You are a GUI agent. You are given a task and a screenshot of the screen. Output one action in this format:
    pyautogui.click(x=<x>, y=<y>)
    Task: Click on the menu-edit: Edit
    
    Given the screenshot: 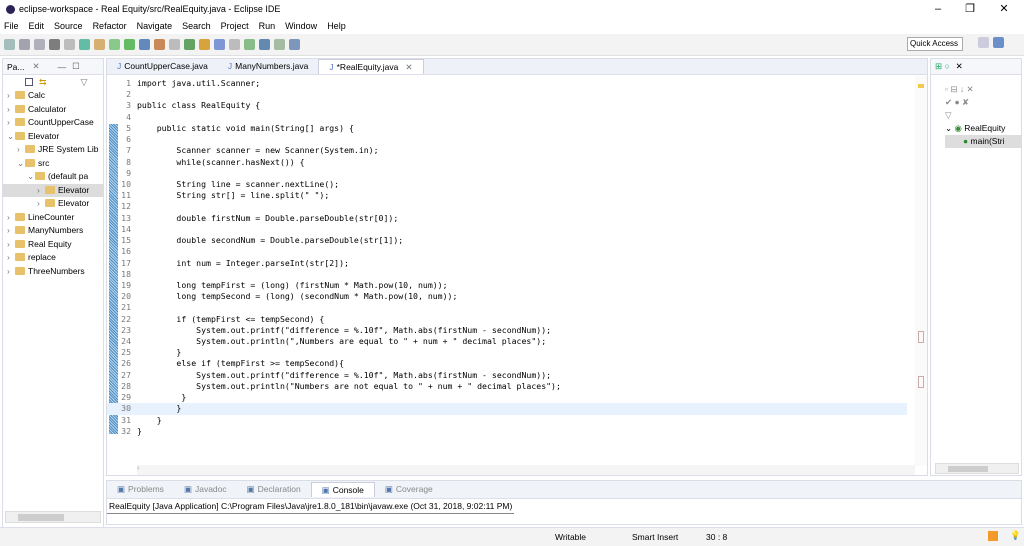 What is the action you would take?
    pyautogui.click(x=37, y=26)
    